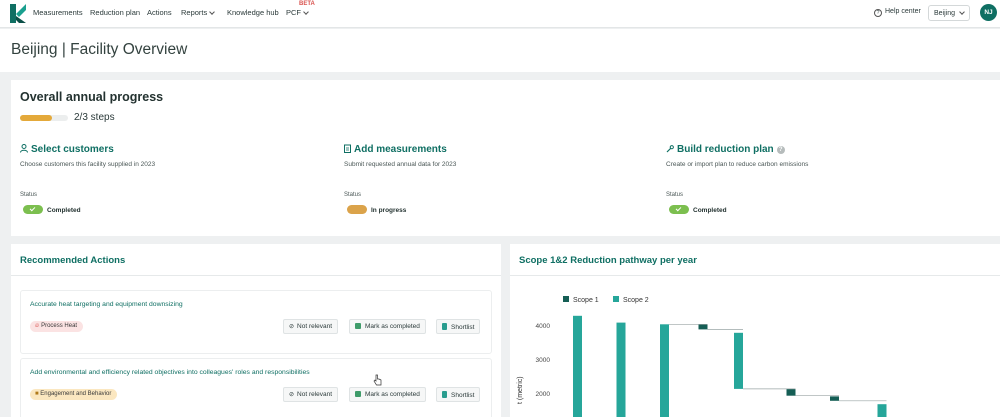  Describe the element at coordinates (94, 117) in the screenshot. I see `progress-steps-text: 2/3 steps` at that location.